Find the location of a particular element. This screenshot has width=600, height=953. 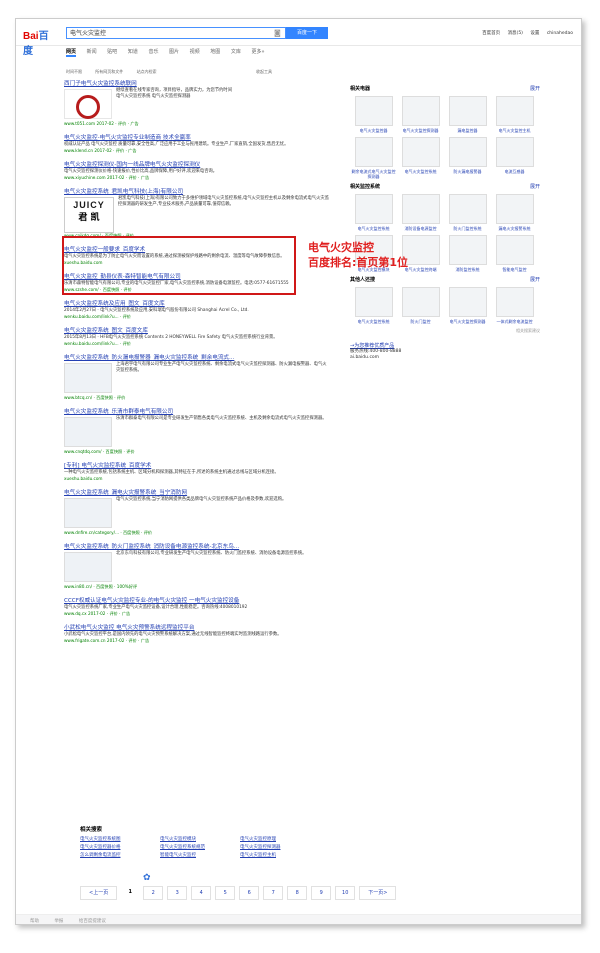

camera-icon: ◙ is located at coordinates (277, 33).